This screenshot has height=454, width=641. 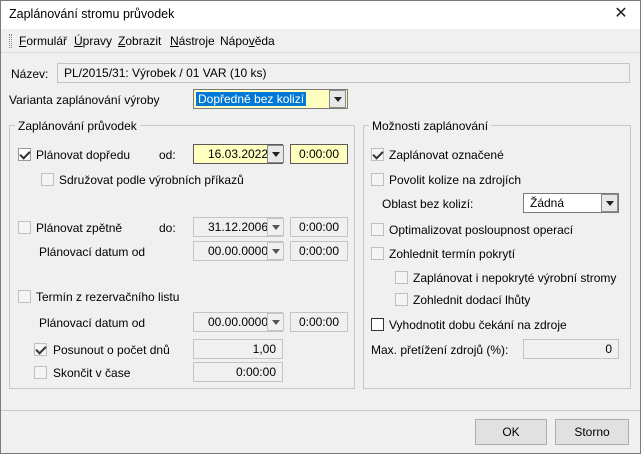 What do you see at coordinates (515, 278) in the screenshot?
I see `zaplanovat-nepokryte-label: Zaplánovat i nepokryté výrobní stromy` at bounding box center [515, 278].